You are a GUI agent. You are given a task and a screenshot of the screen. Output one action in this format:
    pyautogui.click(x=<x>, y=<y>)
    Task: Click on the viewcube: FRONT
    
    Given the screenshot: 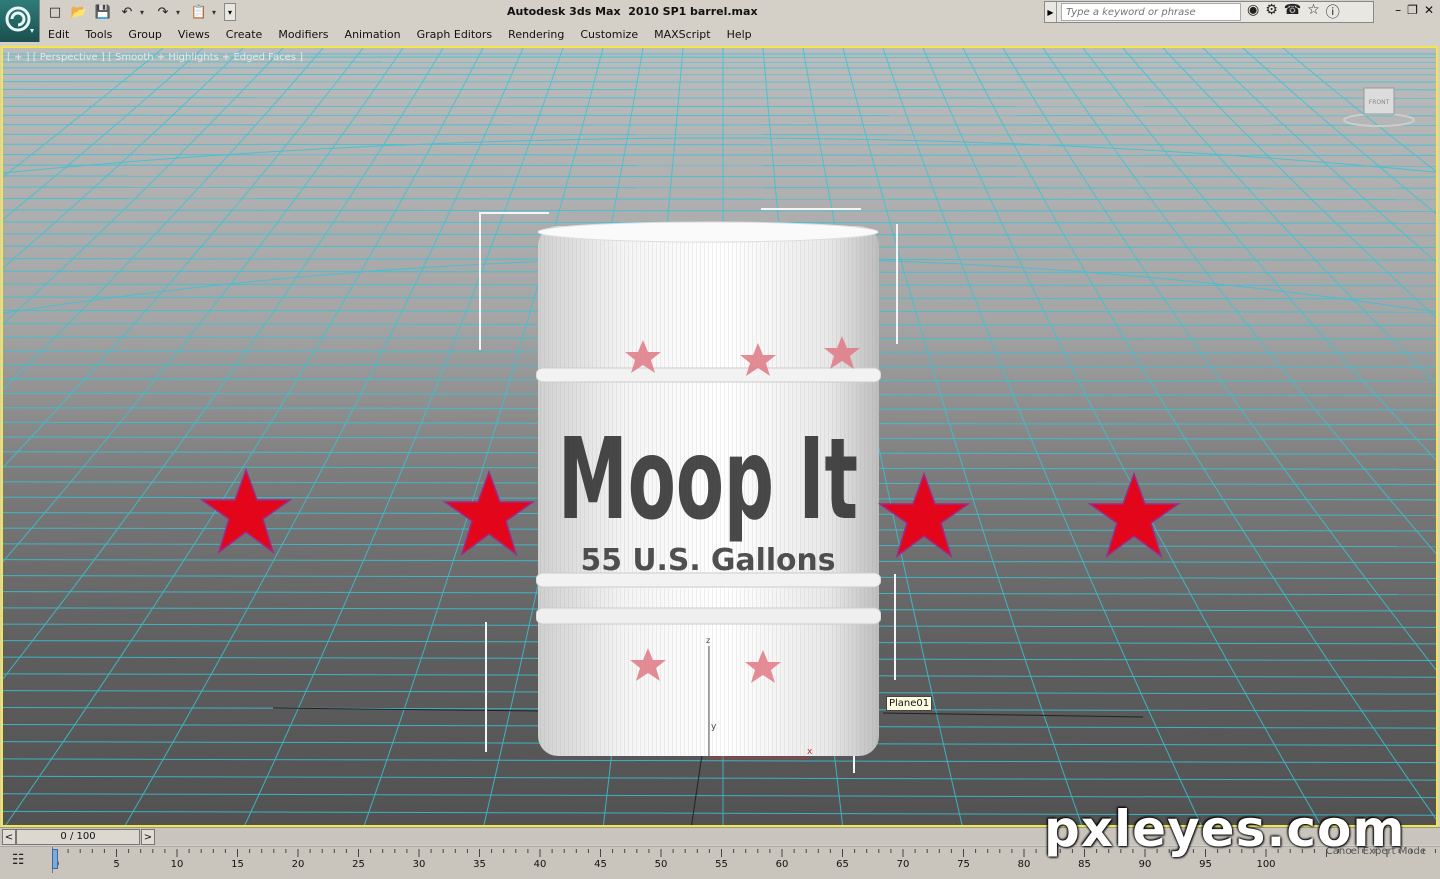 What is the action you would take?
    pyautogui.click(x=1379, y=106)
    